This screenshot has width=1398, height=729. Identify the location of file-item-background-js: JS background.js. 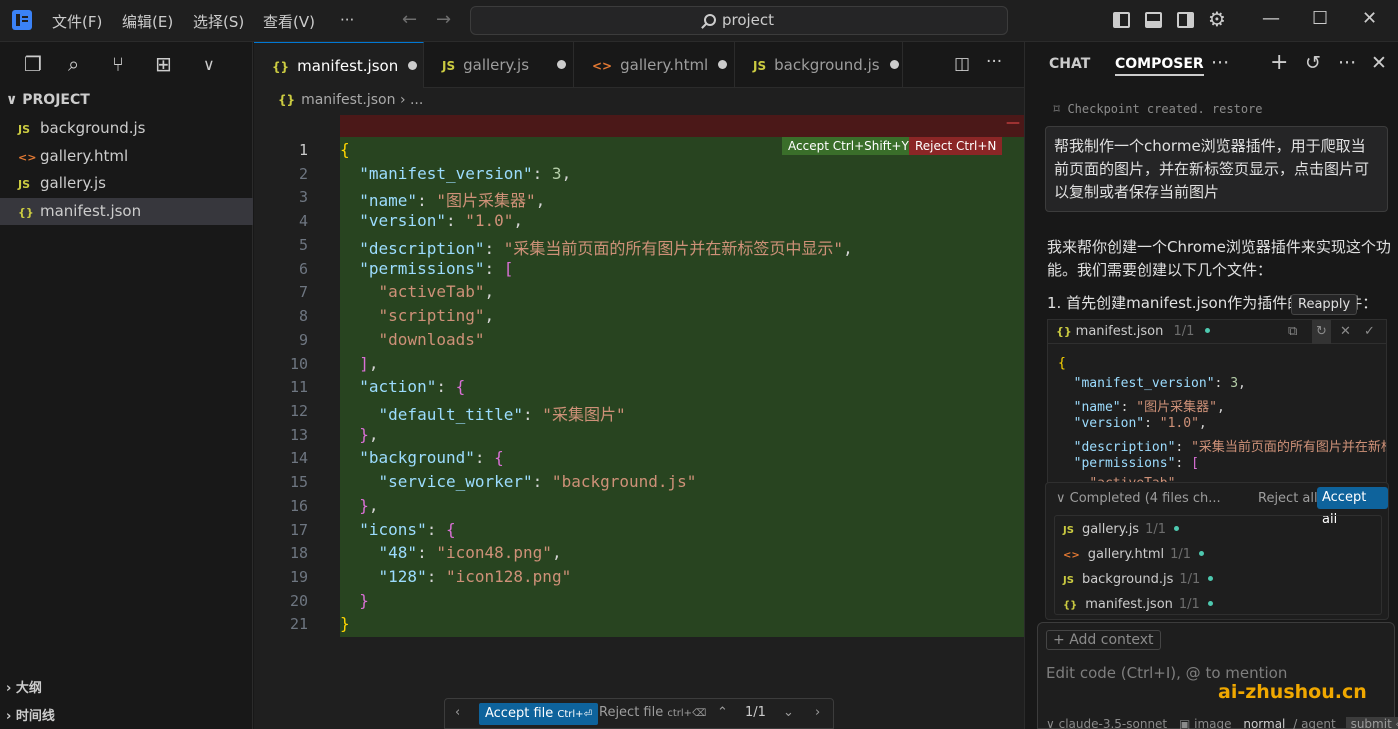
(126, 128).